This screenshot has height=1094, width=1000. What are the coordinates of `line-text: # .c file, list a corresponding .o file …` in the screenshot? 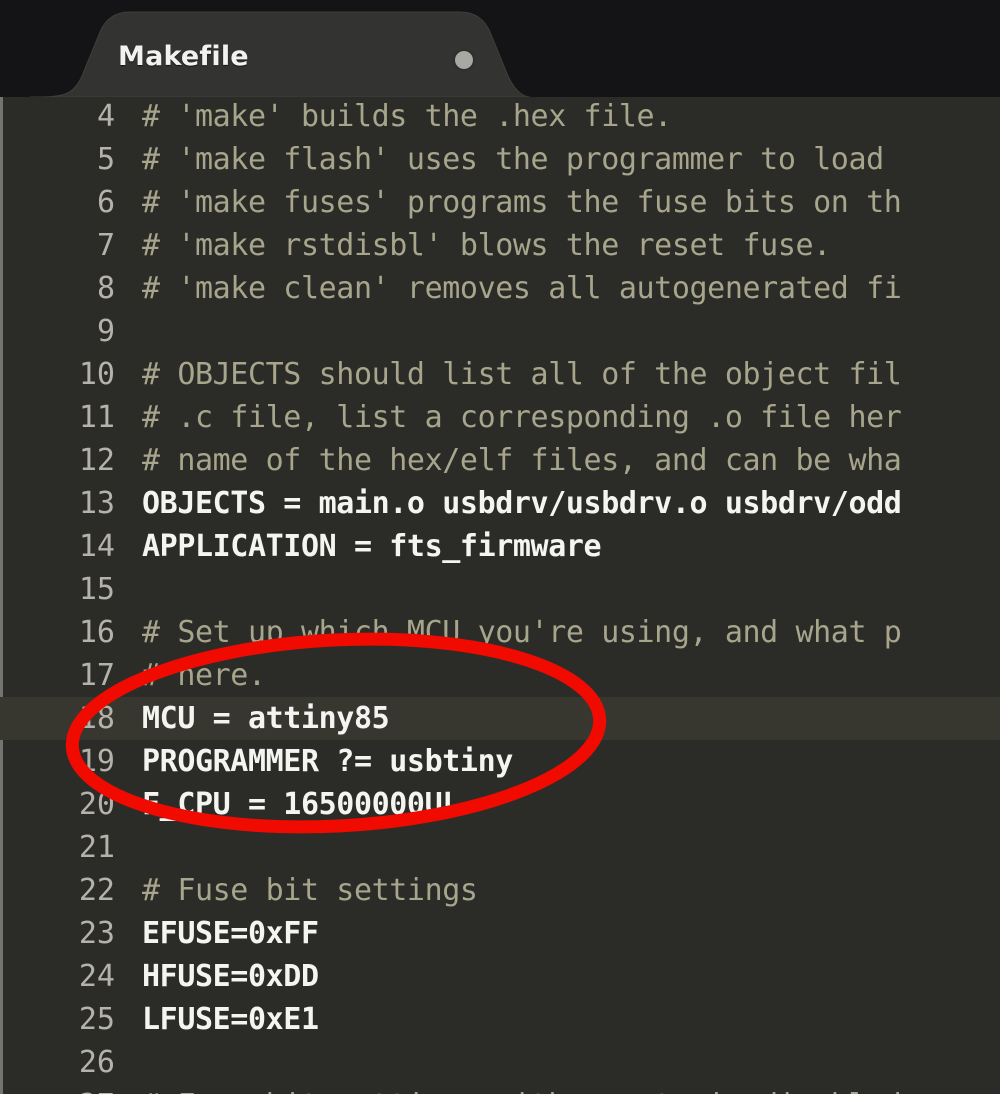 It's located at (522, 417).